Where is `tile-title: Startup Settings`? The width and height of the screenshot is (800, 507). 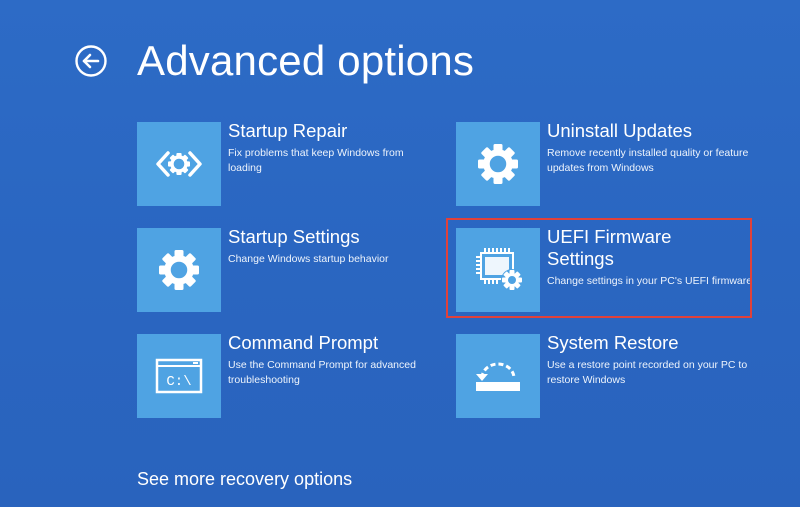 tile-title: Startup Settings is located at coordinates (294, 236).